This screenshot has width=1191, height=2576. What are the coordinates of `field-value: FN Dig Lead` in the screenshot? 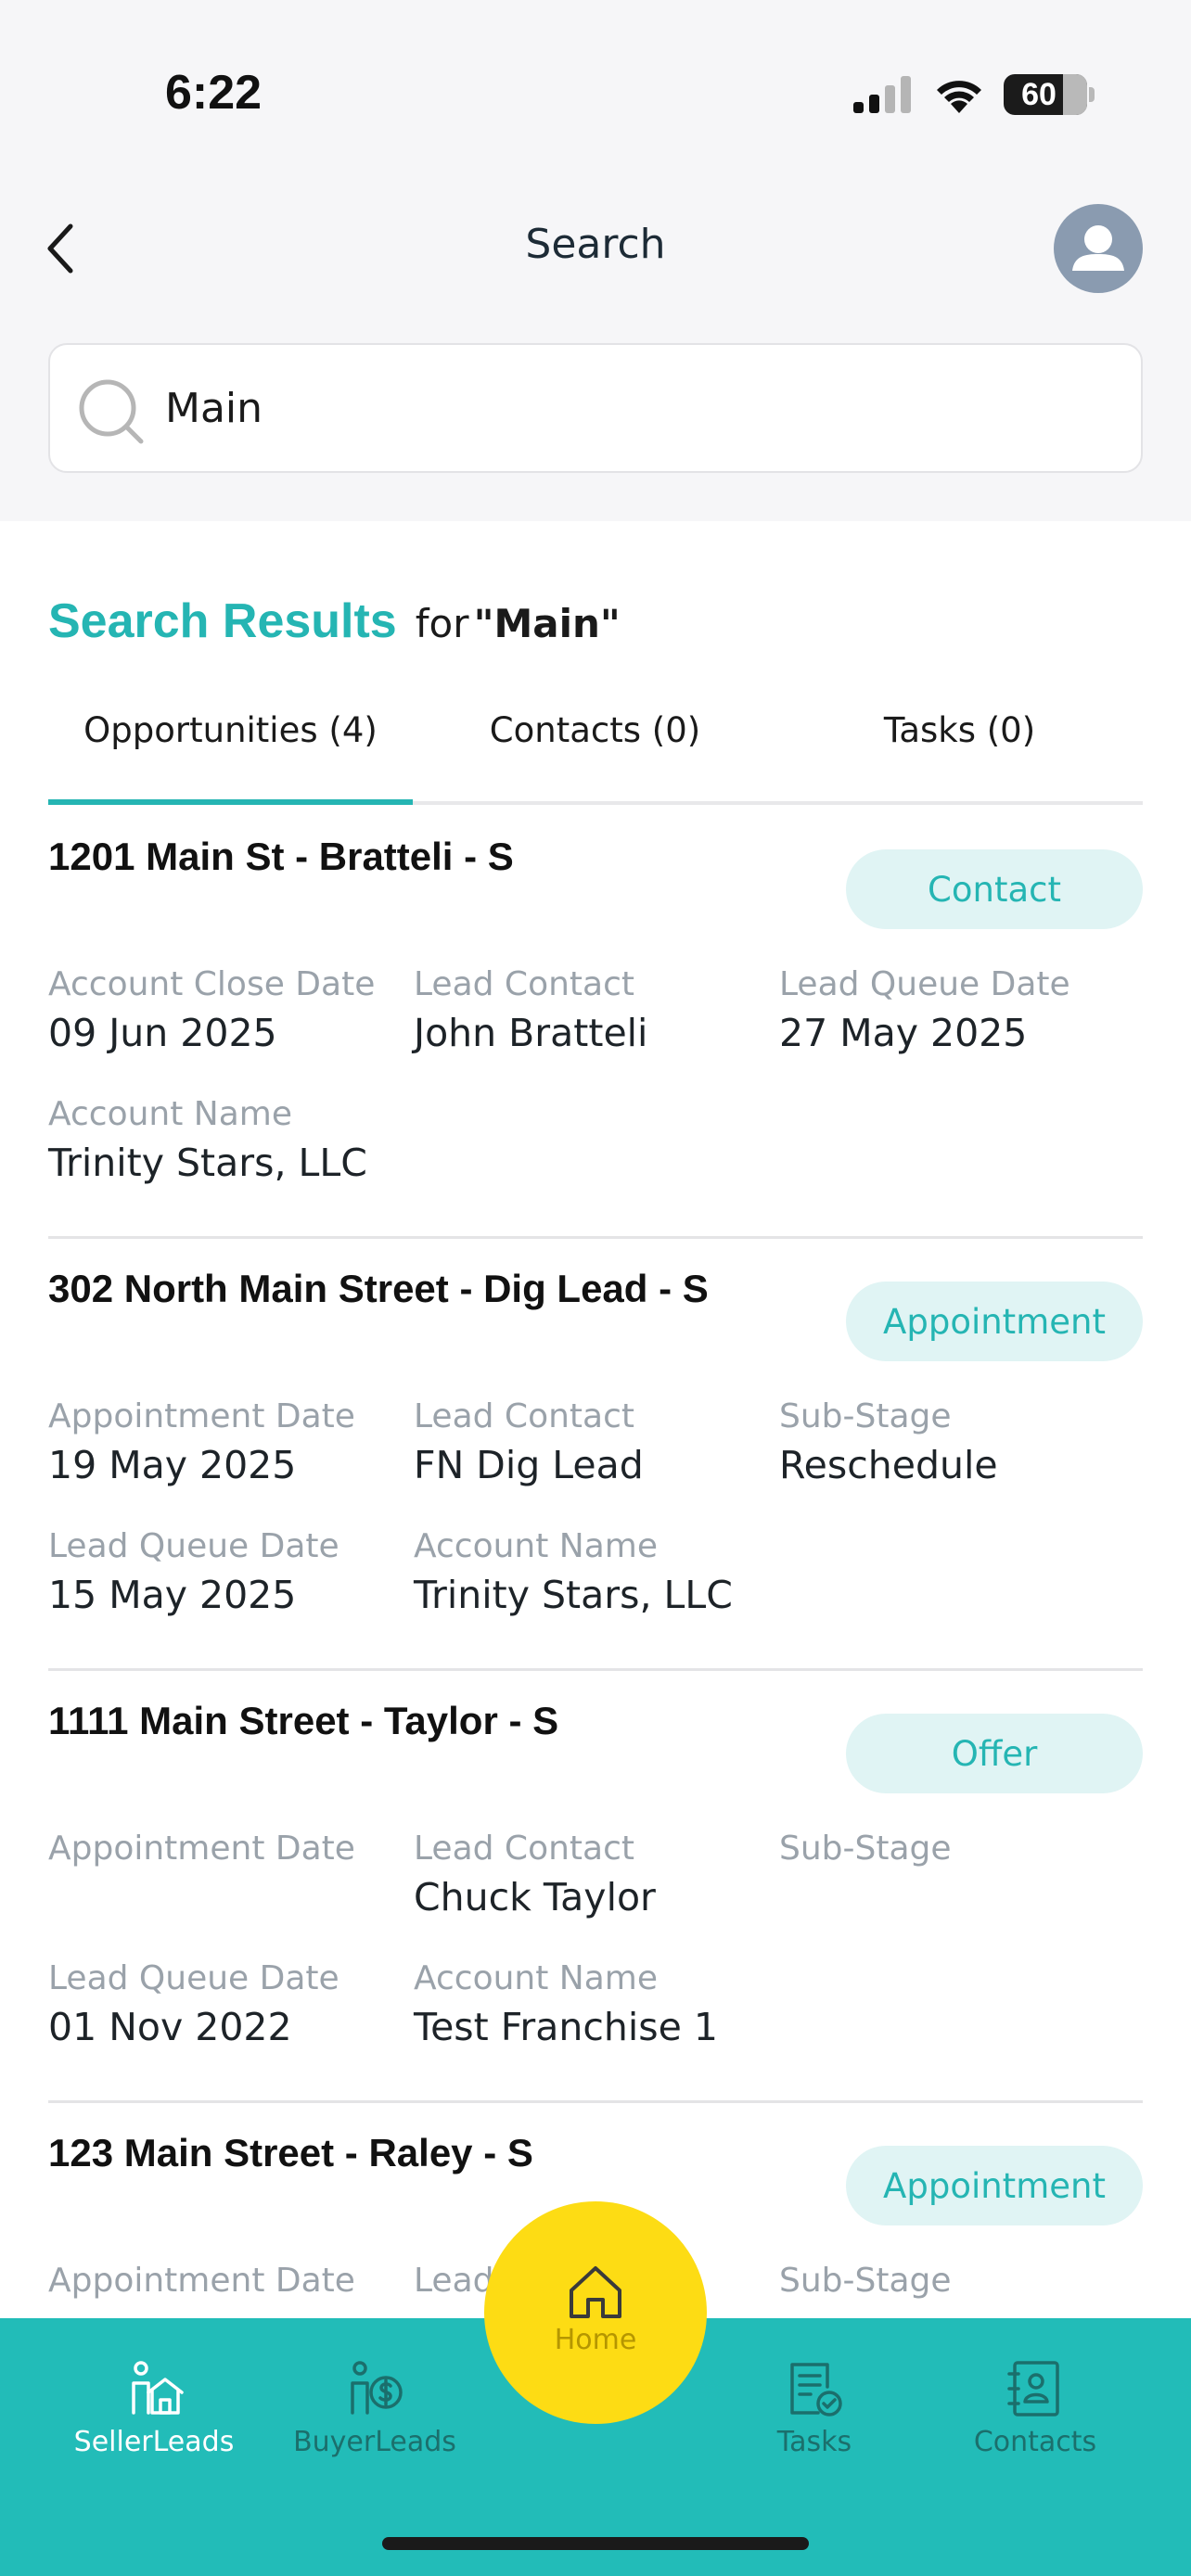 It's located at (529, 1465).